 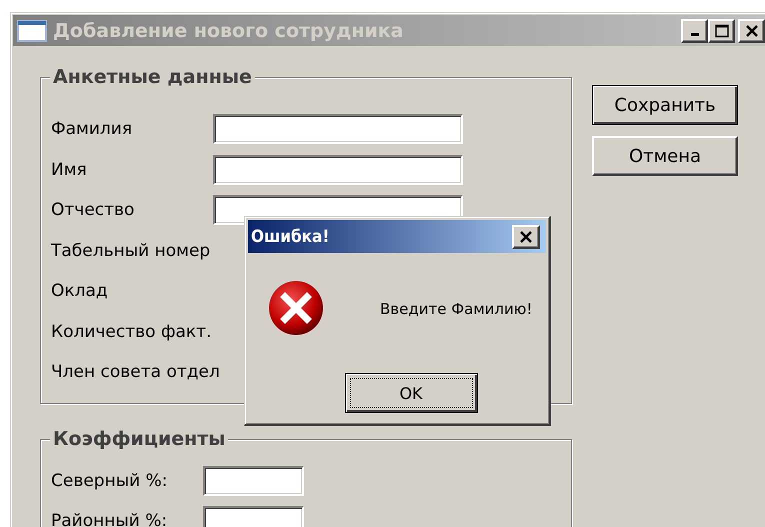 I want to click on maximize-icon, so click(x=721, y=31).